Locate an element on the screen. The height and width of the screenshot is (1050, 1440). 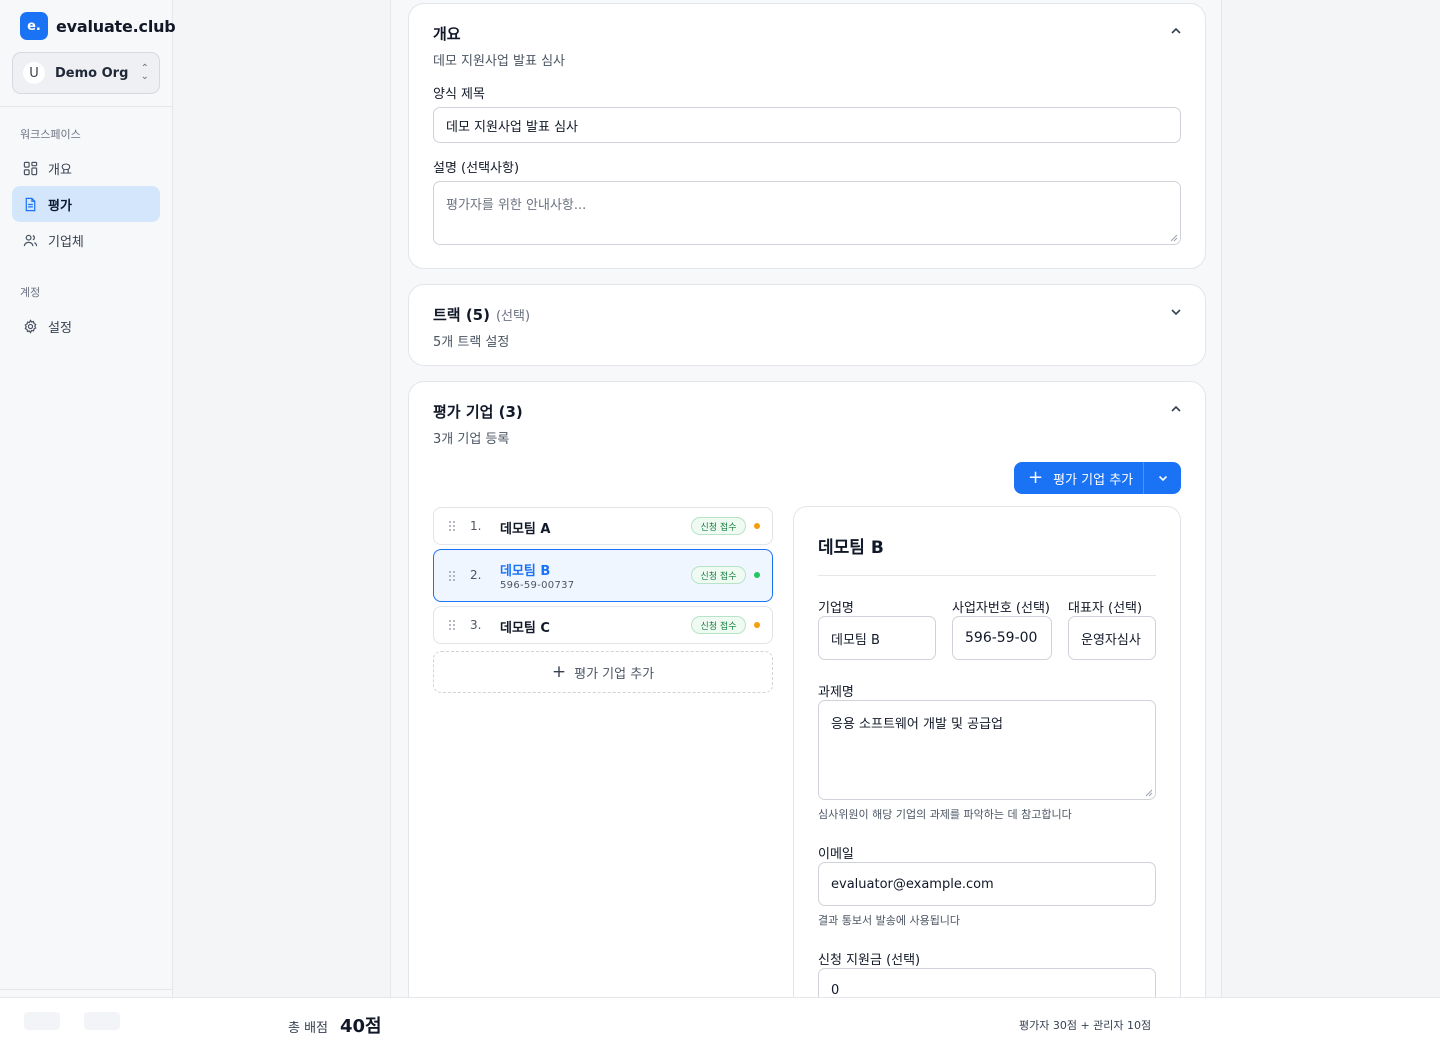
org-name: Demo Org is located at coordinates (92, 73).